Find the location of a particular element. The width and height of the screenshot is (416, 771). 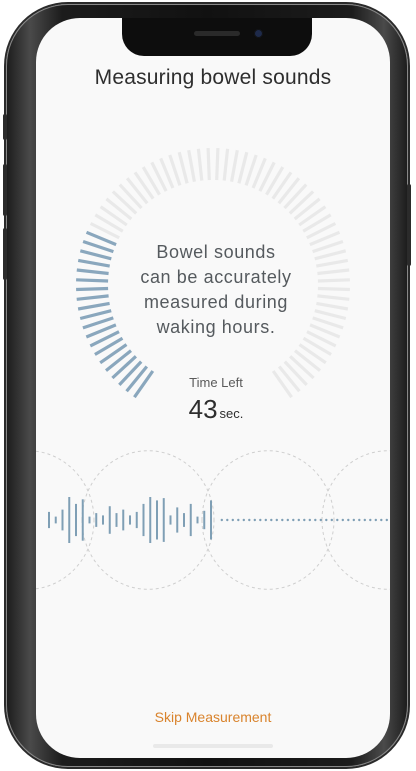

skip-measurement-button: Skip Measurement is located at coordinates (213, 717).